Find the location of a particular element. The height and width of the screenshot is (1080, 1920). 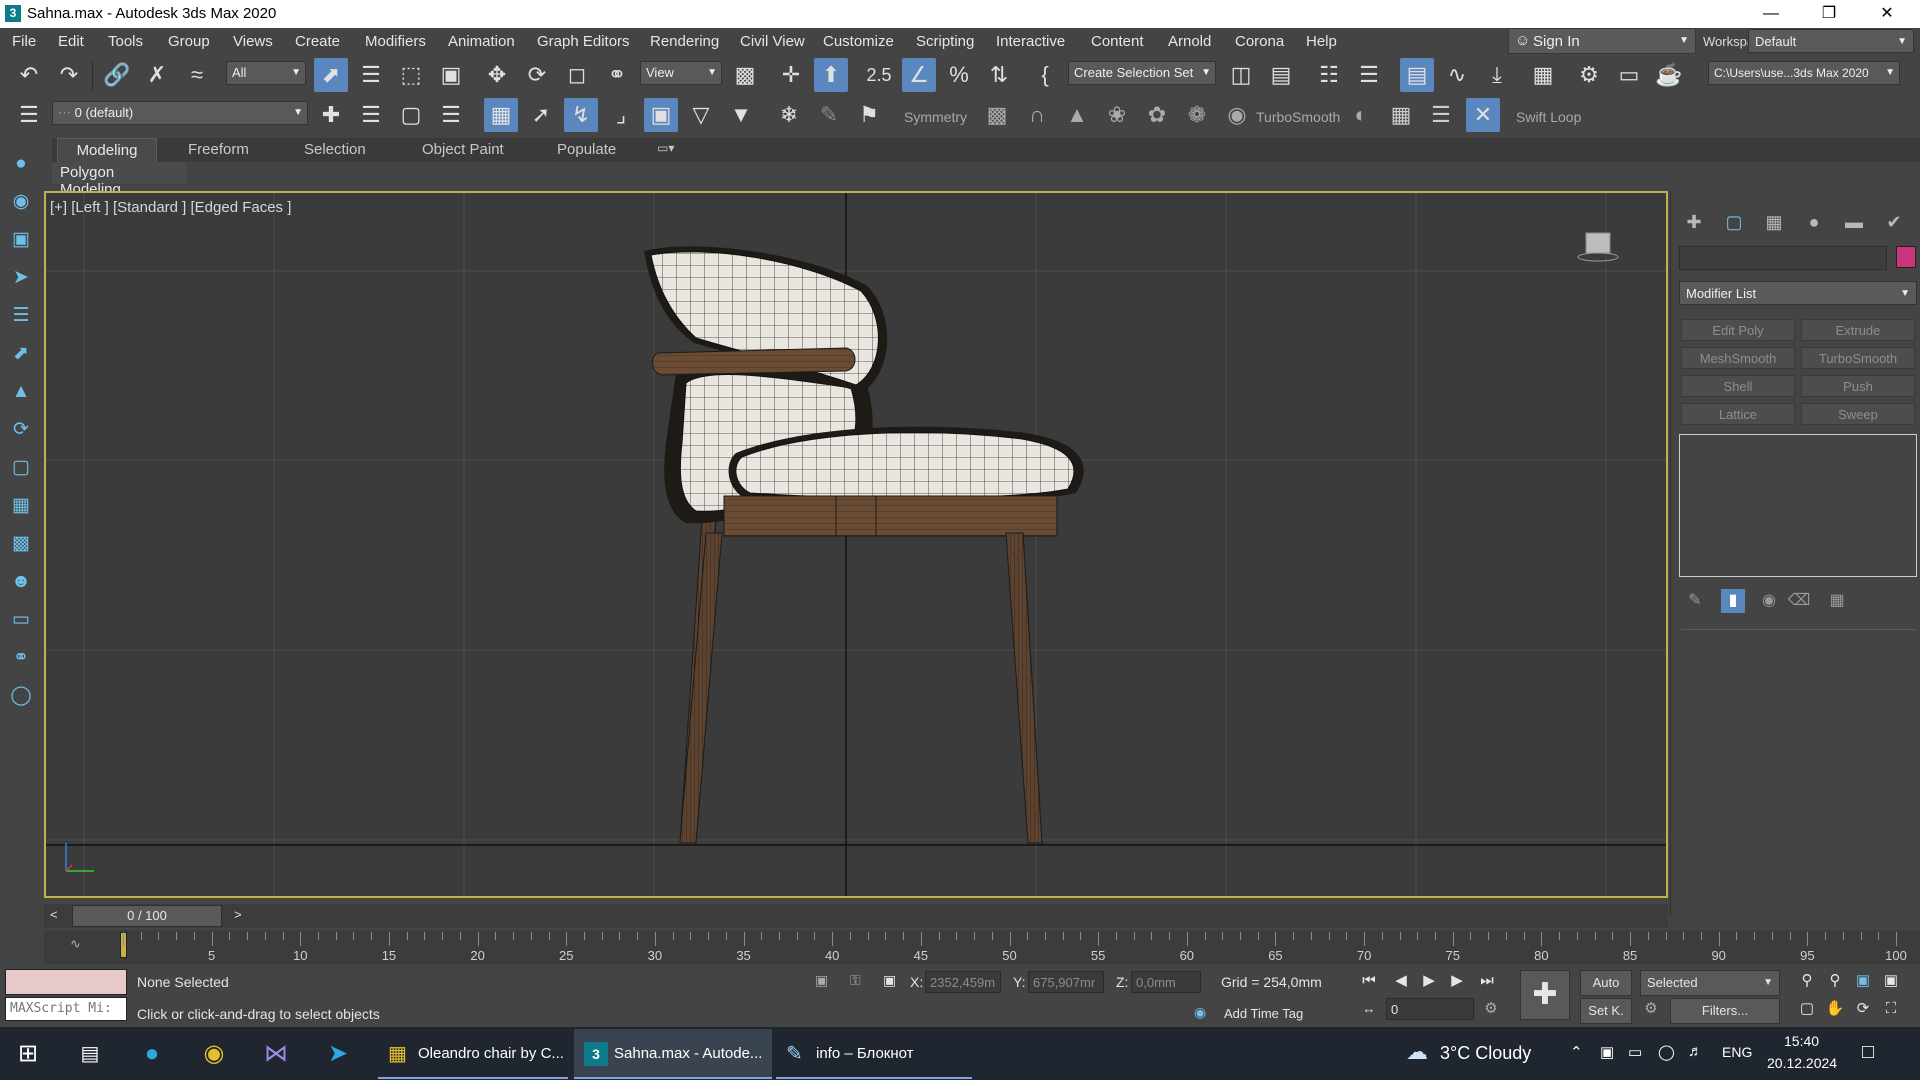

remove-modifier-icon: ⌫ is located at coordinates (1799, 601).